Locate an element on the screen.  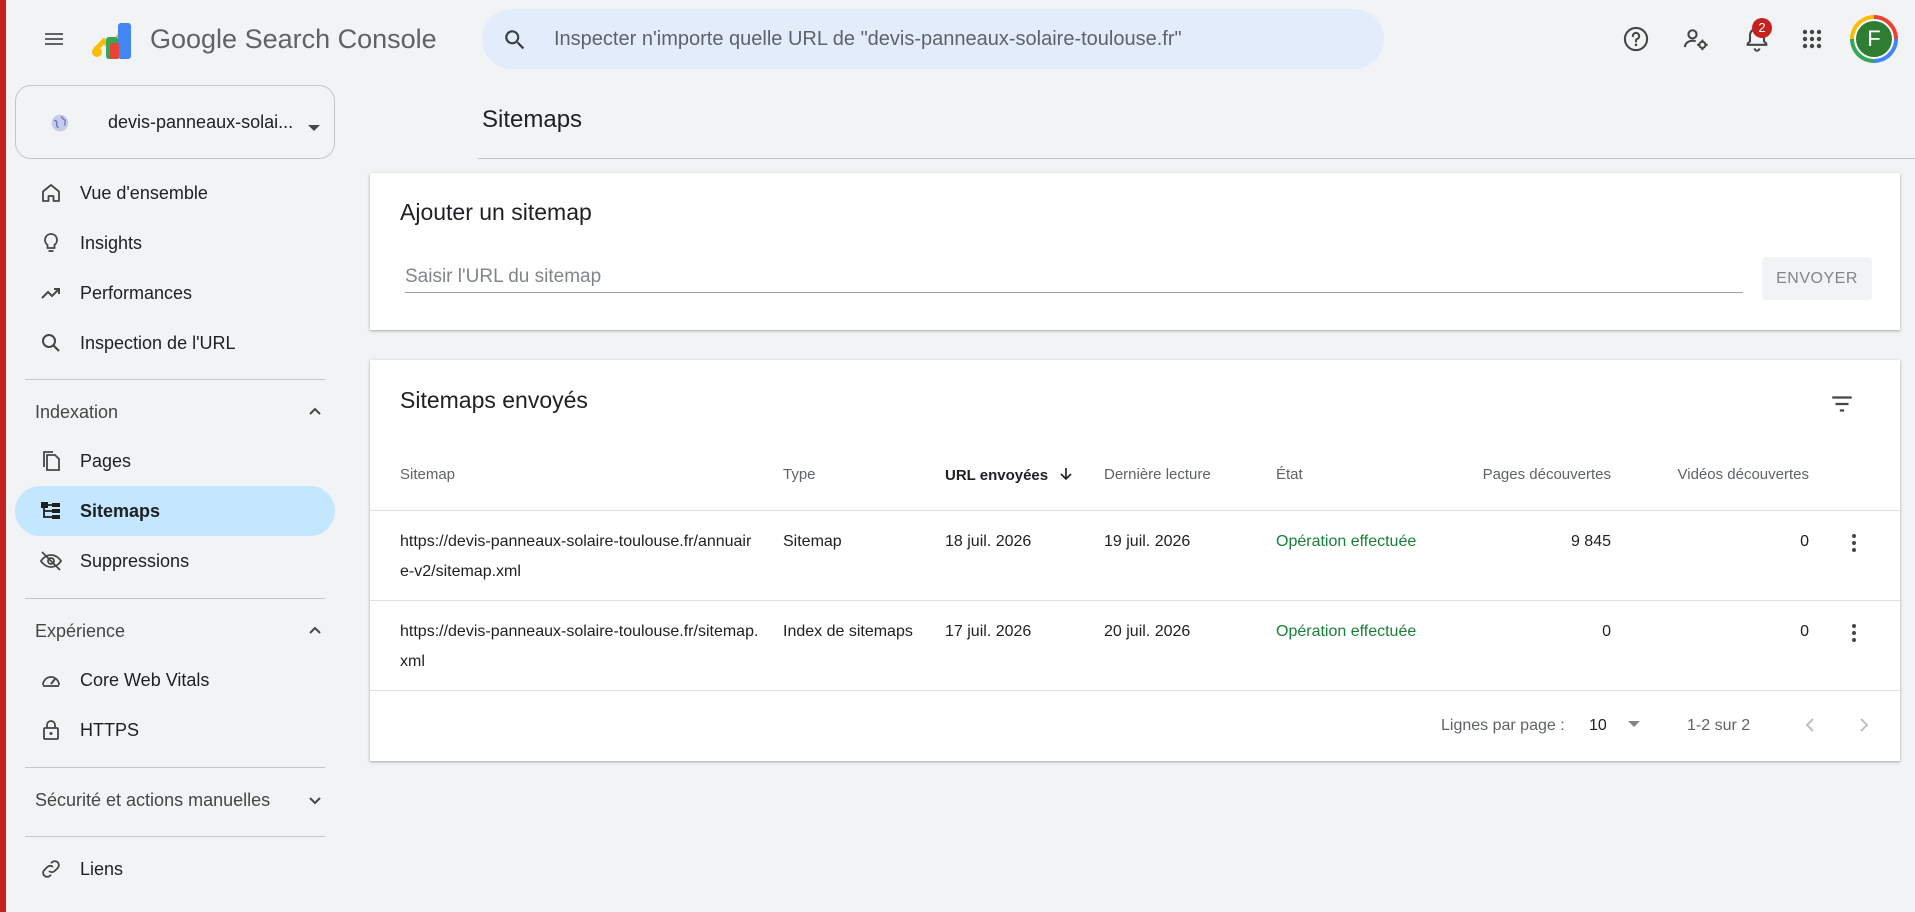
col-sitemap: Sitemap is located at coordinates (427, 474).